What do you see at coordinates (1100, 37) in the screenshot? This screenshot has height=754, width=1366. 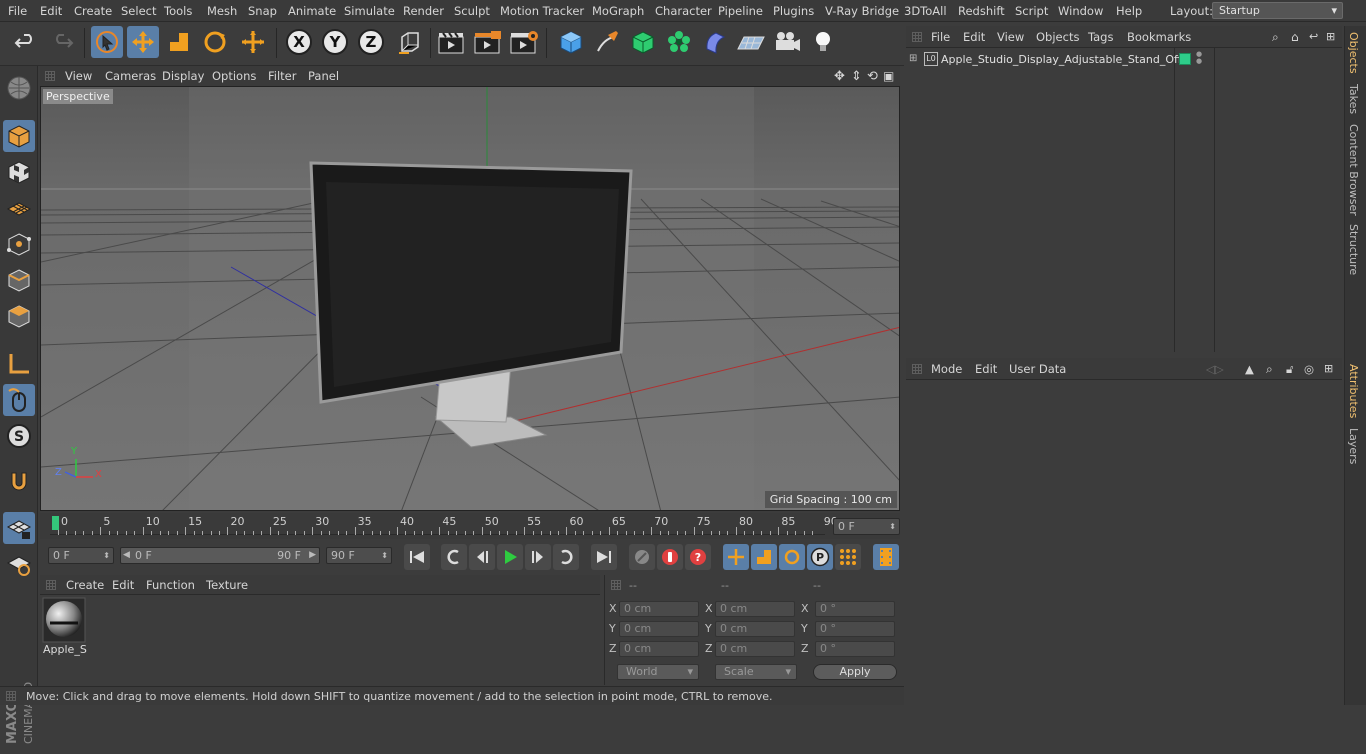 I see `object-menu-tags: Tags` at bounding box center [1100, 37].